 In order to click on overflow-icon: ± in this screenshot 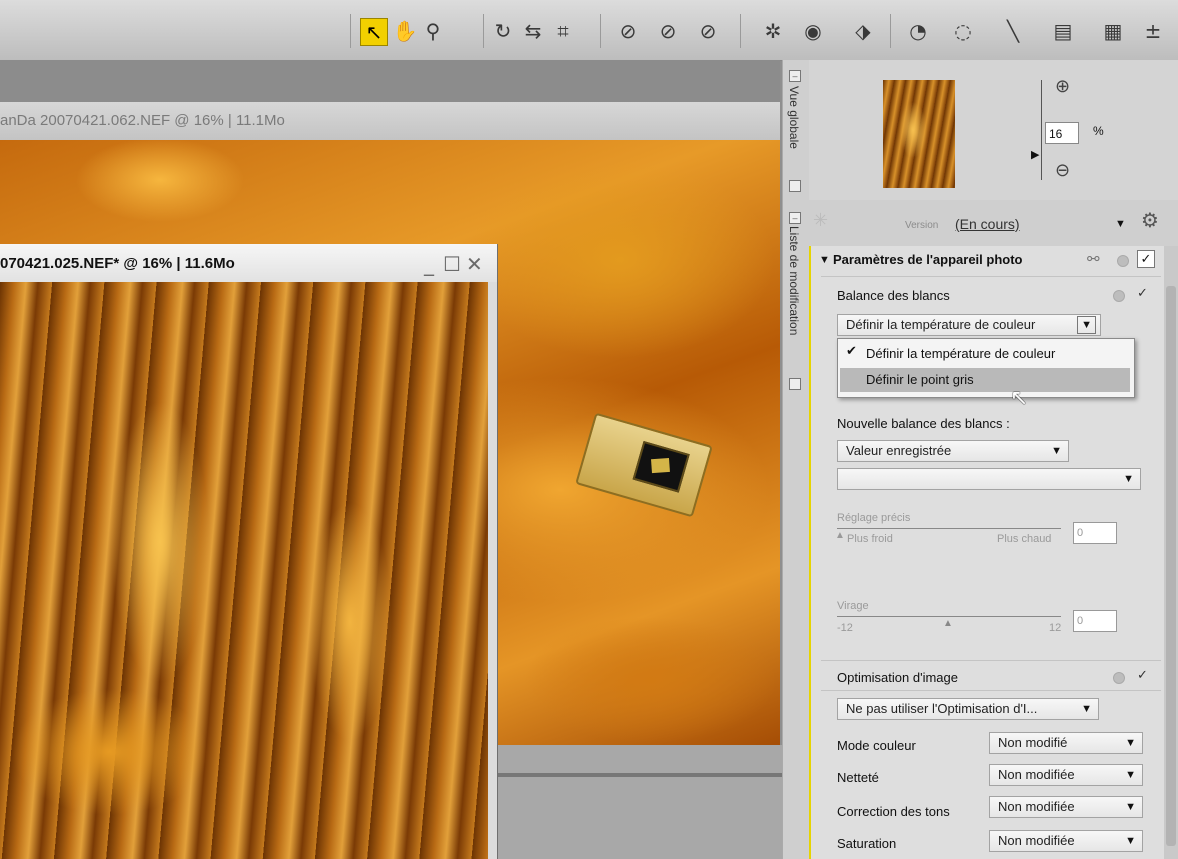, I will do `click(1153, 31)`.